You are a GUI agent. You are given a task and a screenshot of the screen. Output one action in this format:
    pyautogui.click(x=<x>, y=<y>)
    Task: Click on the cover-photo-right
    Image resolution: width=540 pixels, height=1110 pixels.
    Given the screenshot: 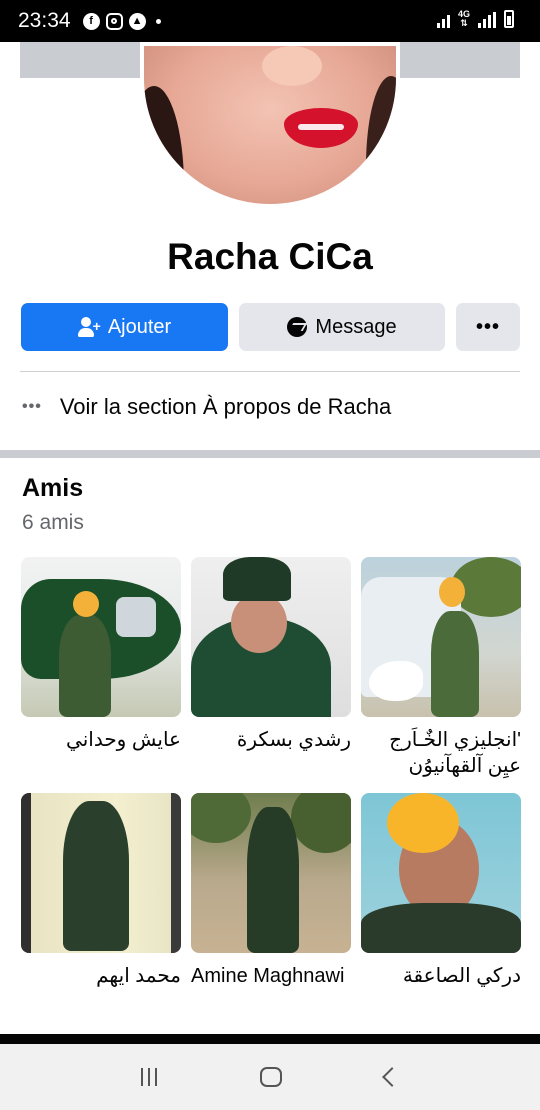 What is the action you would take?
    pyautogui.click(x=459, y=60)
    